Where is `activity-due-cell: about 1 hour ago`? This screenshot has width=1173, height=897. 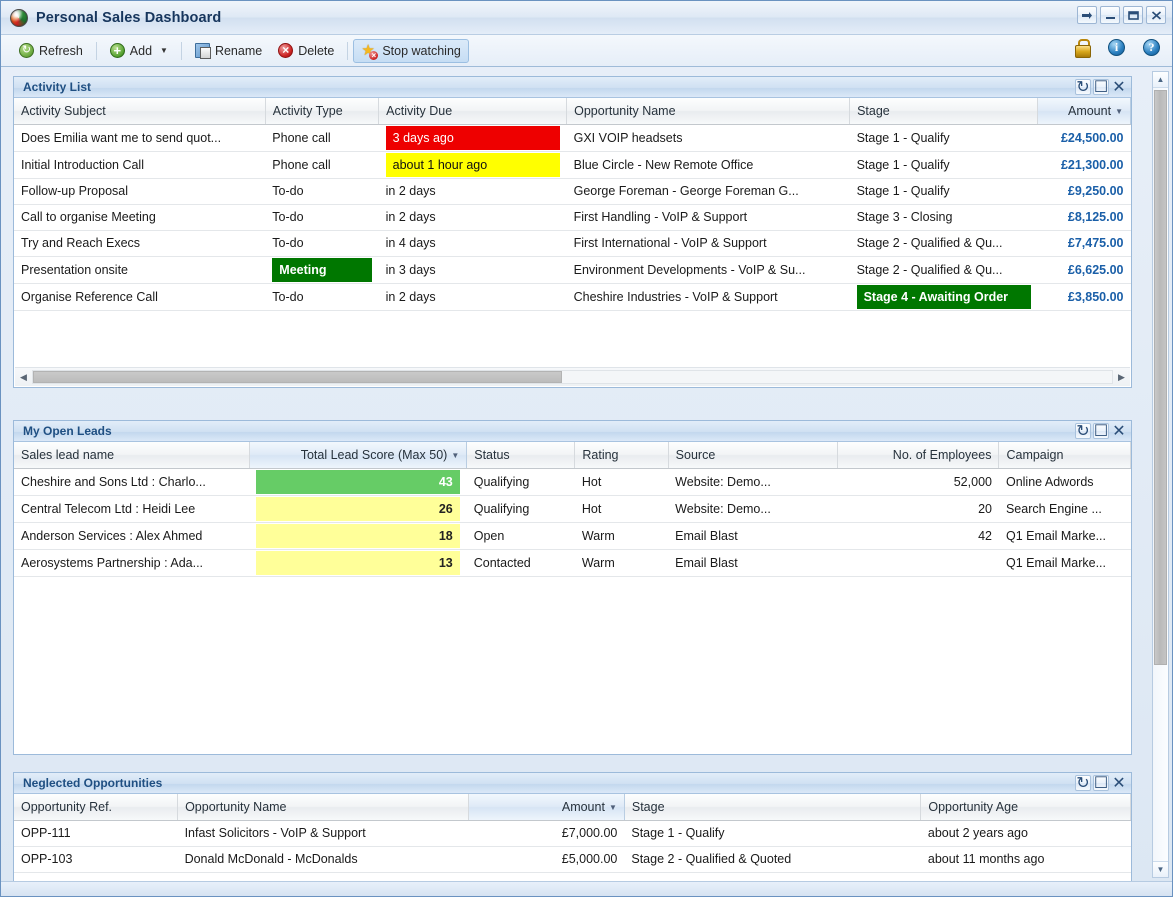 activity-due-cell: about 1 hour ago is located at coordinates (472, 165).